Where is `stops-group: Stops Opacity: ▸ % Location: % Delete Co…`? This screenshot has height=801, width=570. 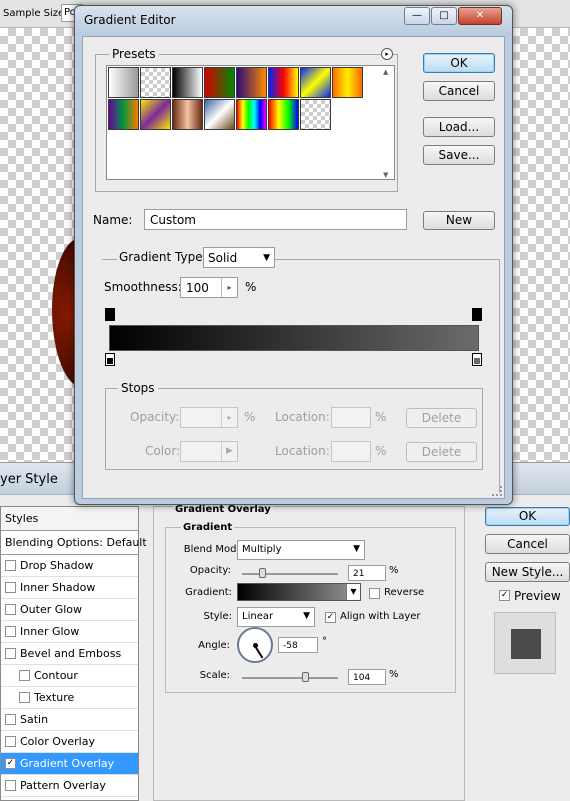
stops-group: Stops Opacity: ▸ % Location: % Delete Co… is located at coordinates (294, 425).